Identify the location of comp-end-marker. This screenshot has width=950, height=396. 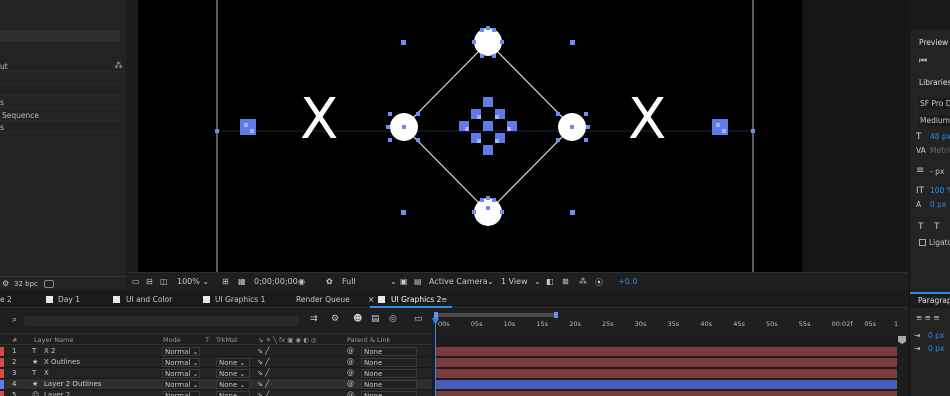
(902, 340).